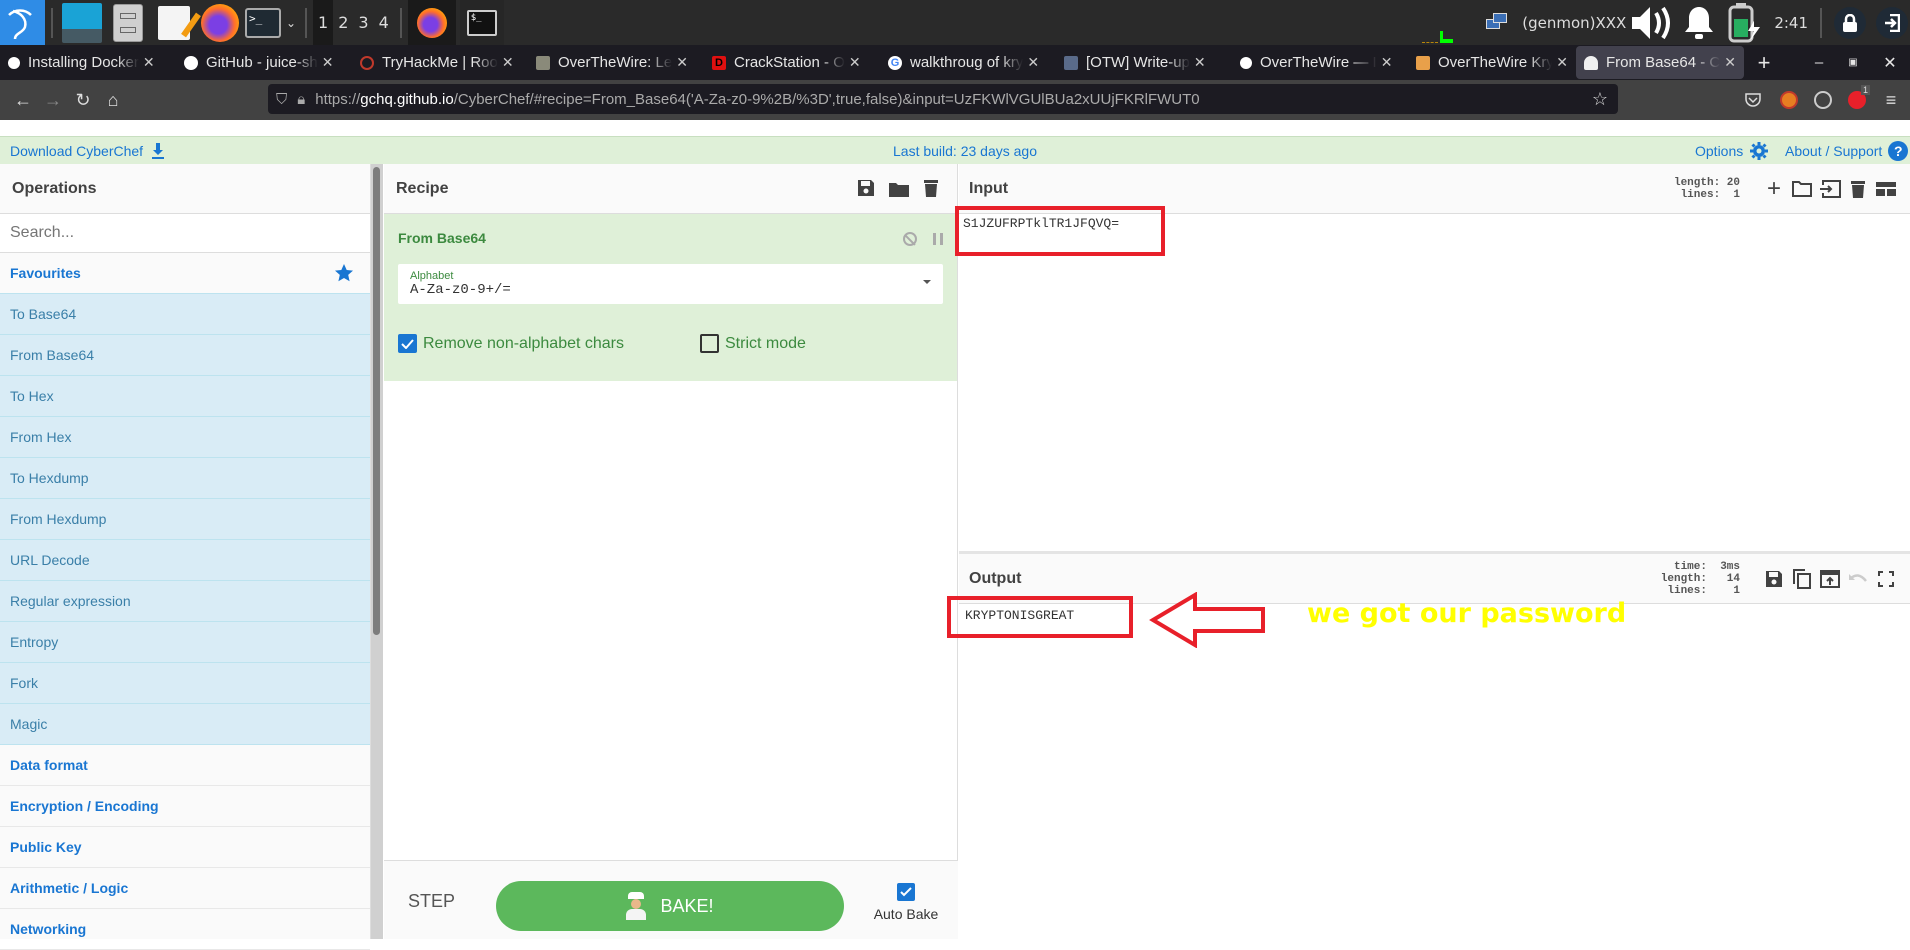  Describe the element at coordinates (1492, 62) in the screenshot. I see `tab-overthewire-krypton: OverTheWire Kry ✕` at that location.